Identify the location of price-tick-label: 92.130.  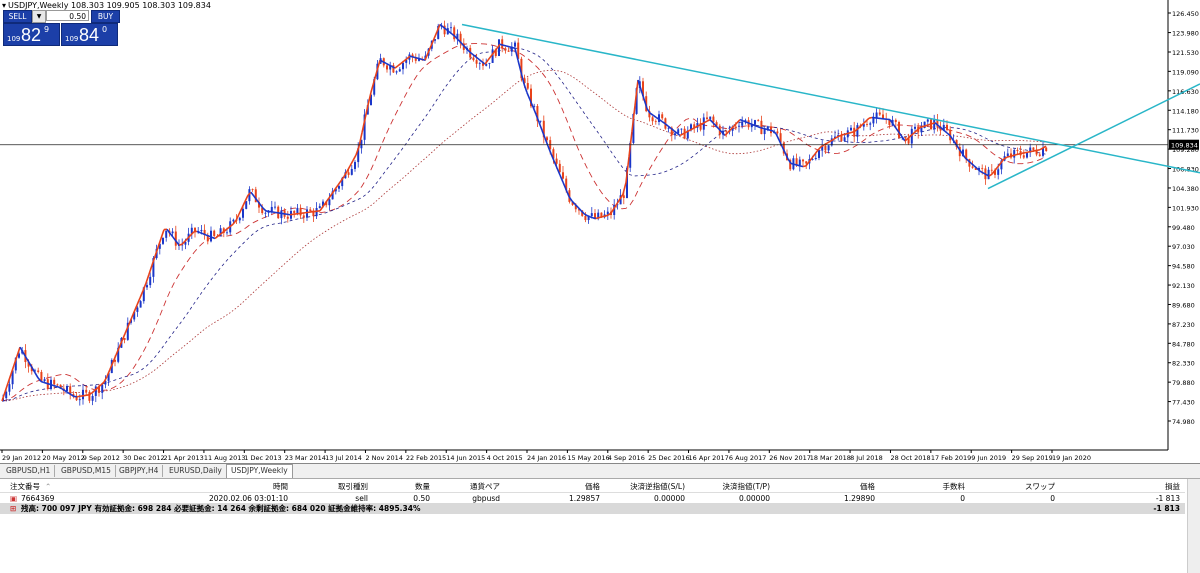
(1183, 286).